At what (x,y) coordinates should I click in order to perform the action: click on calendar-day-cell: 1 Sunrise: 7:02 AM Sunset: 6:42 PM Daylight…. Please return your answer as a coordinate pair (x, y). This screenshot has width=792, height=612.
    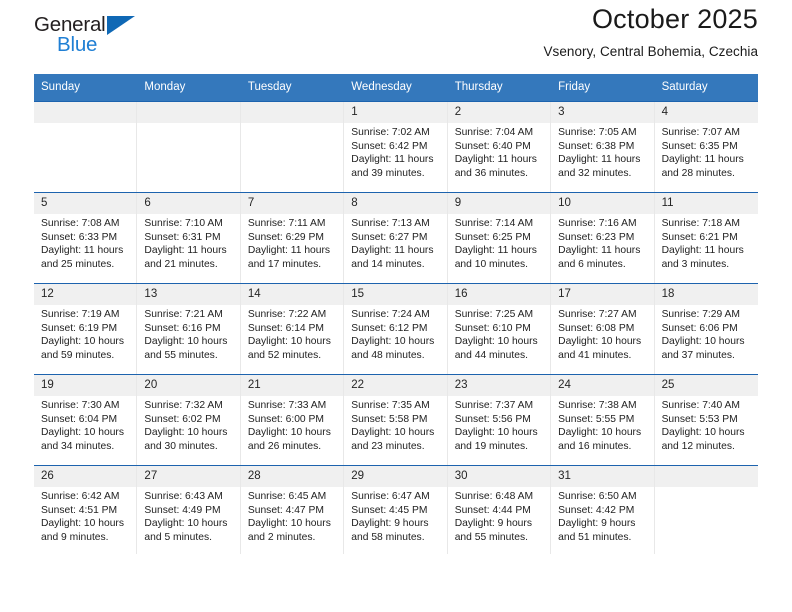
    Looking at the image, I should click on (396, 146).